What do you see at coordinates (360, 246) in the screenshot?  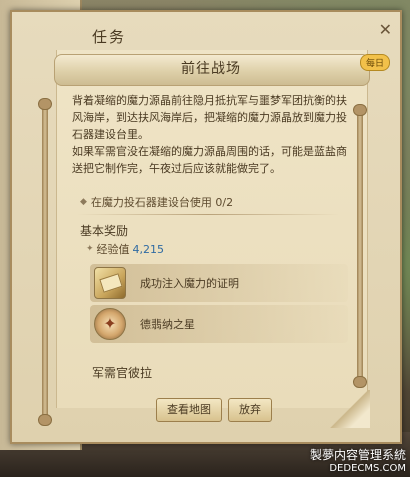 I see `right-scrollbar-track` at bounding box center [360, 246].